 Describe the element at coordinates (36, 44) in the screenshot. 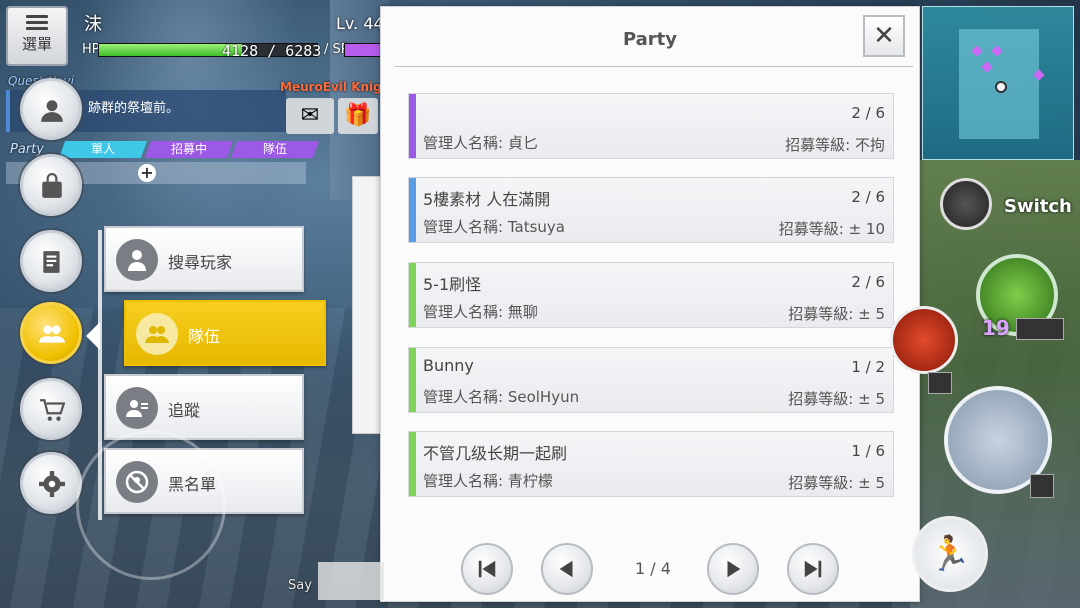

I see `main-menu-label: 選單` at that location.